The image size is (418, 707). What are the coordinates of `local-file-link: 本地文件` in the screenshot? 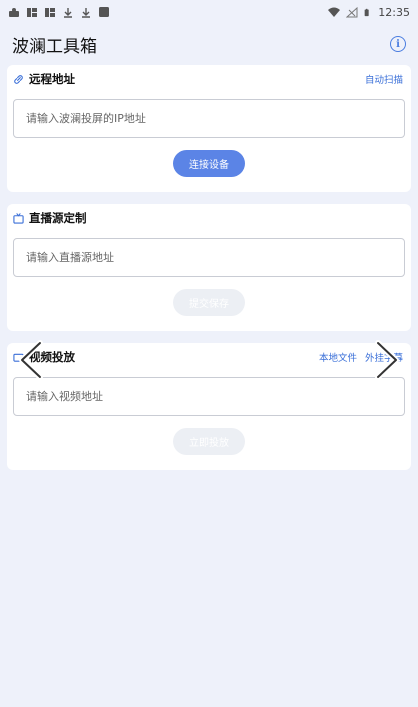 It's located at (338, 357).